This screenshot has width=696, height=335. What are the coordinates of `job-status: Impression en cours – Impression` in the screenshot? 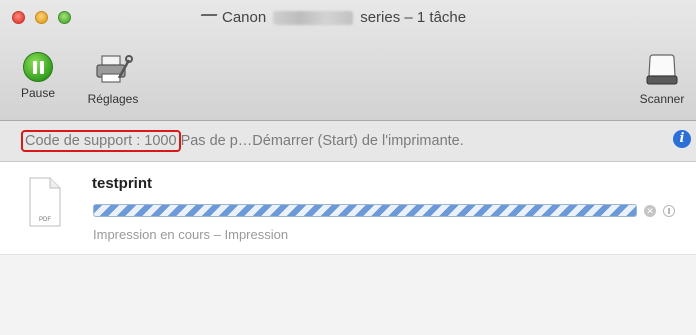 It's located at (191, 234).